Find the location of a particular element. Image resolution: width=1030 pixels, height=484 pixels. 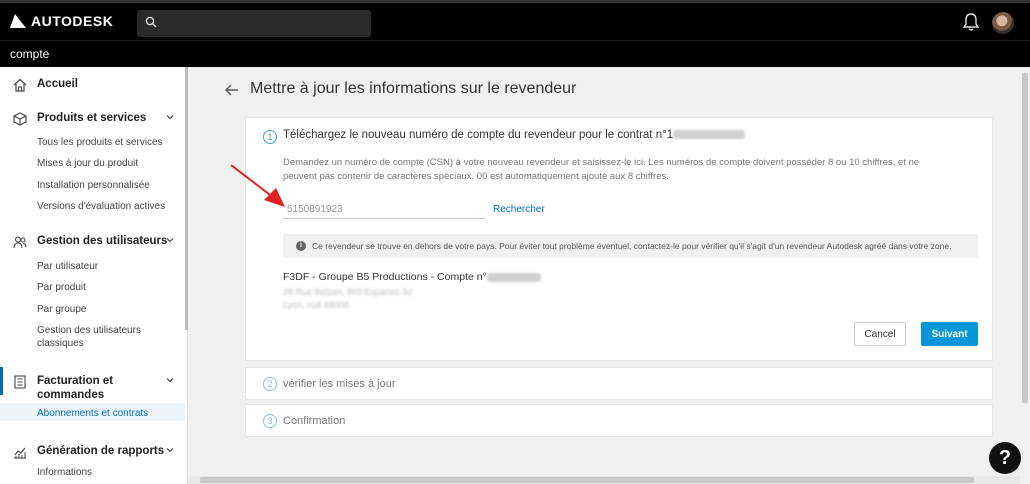

sidebar-section-reports: Génération de rapports is located at coordinates (92, 452).